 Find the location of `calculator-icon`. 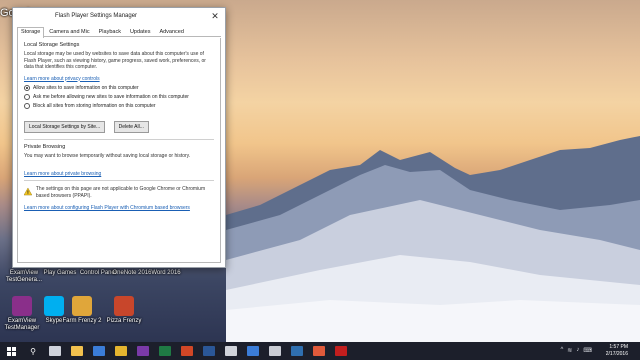

calculator-icon is located at coordinates (231, 351).